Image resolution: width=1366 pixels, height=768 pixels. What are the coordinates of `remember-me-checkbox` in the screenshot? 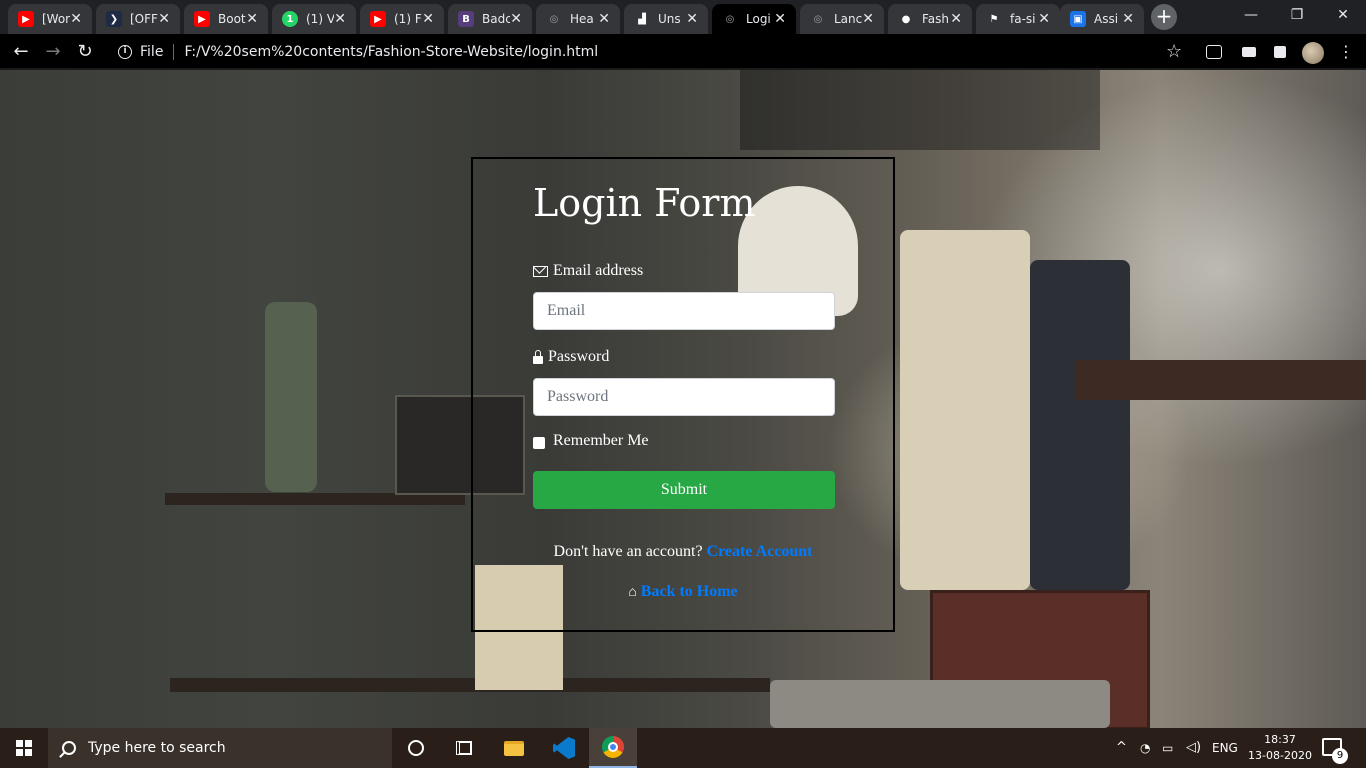 It's located at (539, 443).